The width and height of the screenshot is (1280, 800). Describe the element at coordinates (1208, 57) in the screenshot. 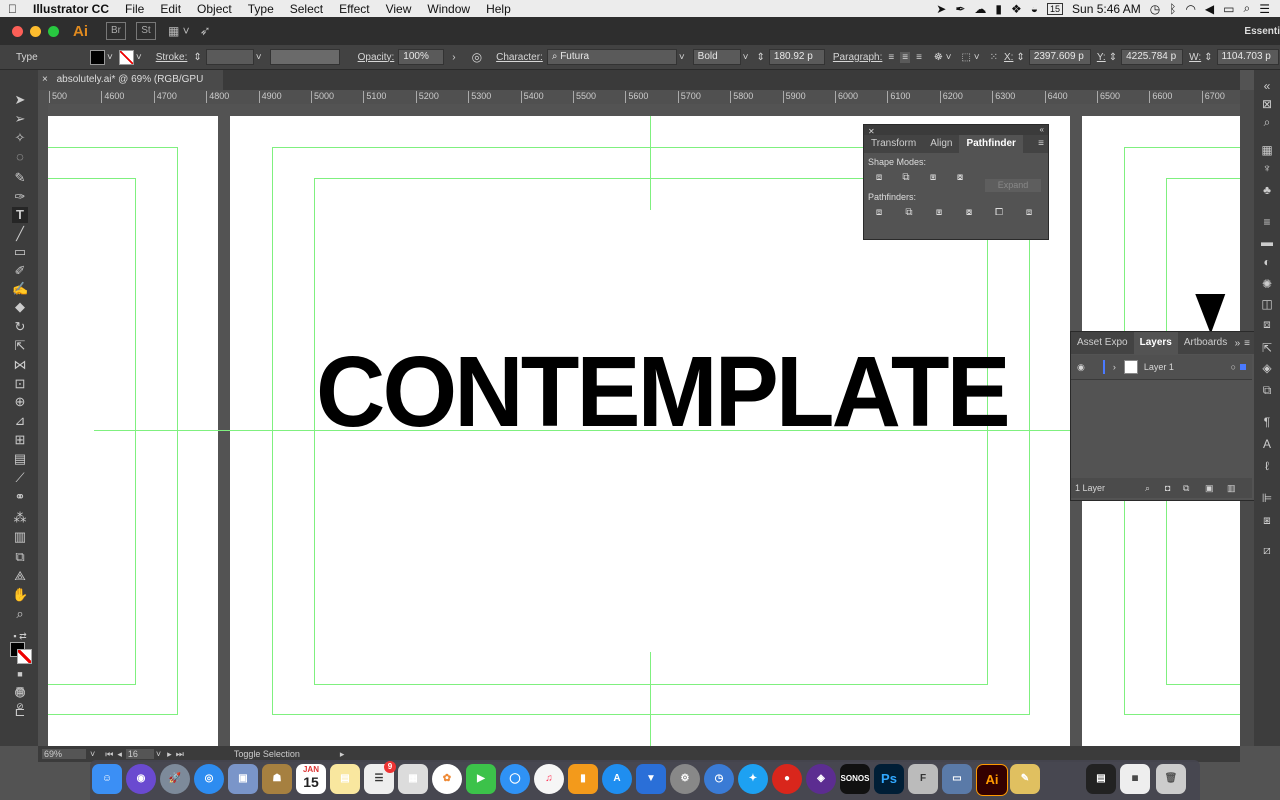

I see `w-stepper-icon: ⇕` at that location.